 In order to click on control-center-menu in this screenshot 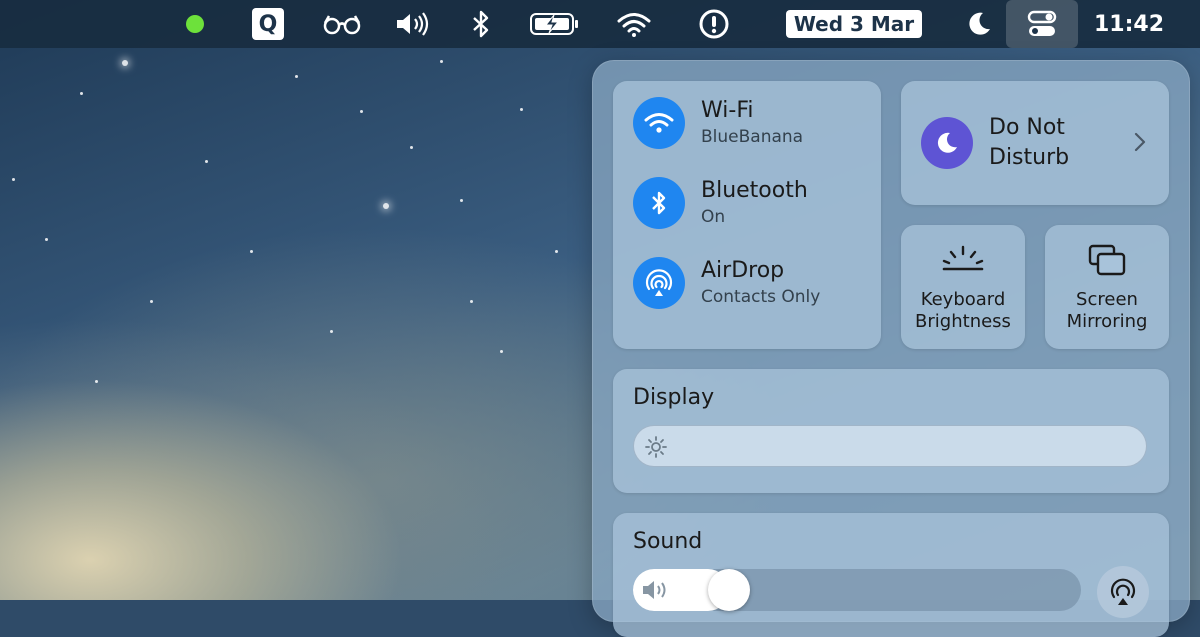, I will do `click(1042, 24)`.